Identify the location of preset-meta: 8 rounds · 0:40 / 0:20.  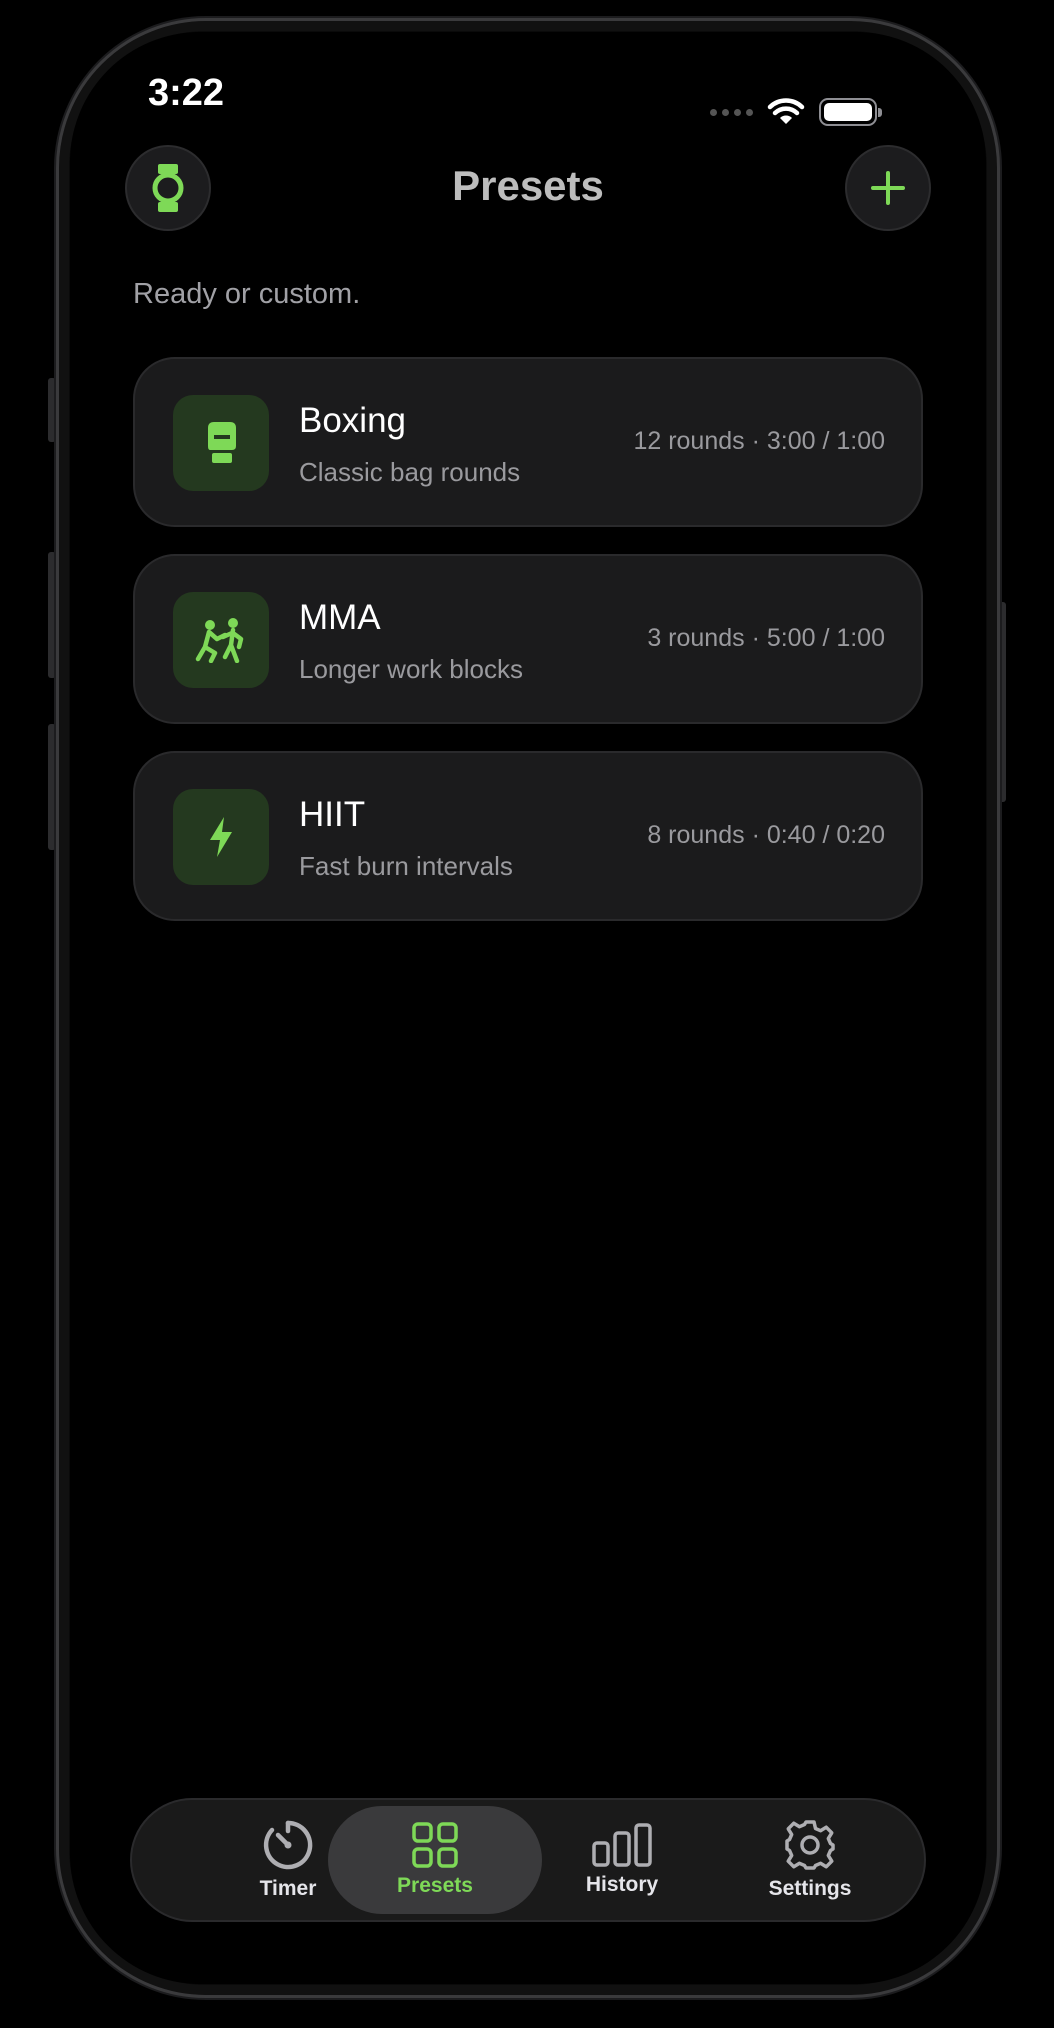
(766, 835).